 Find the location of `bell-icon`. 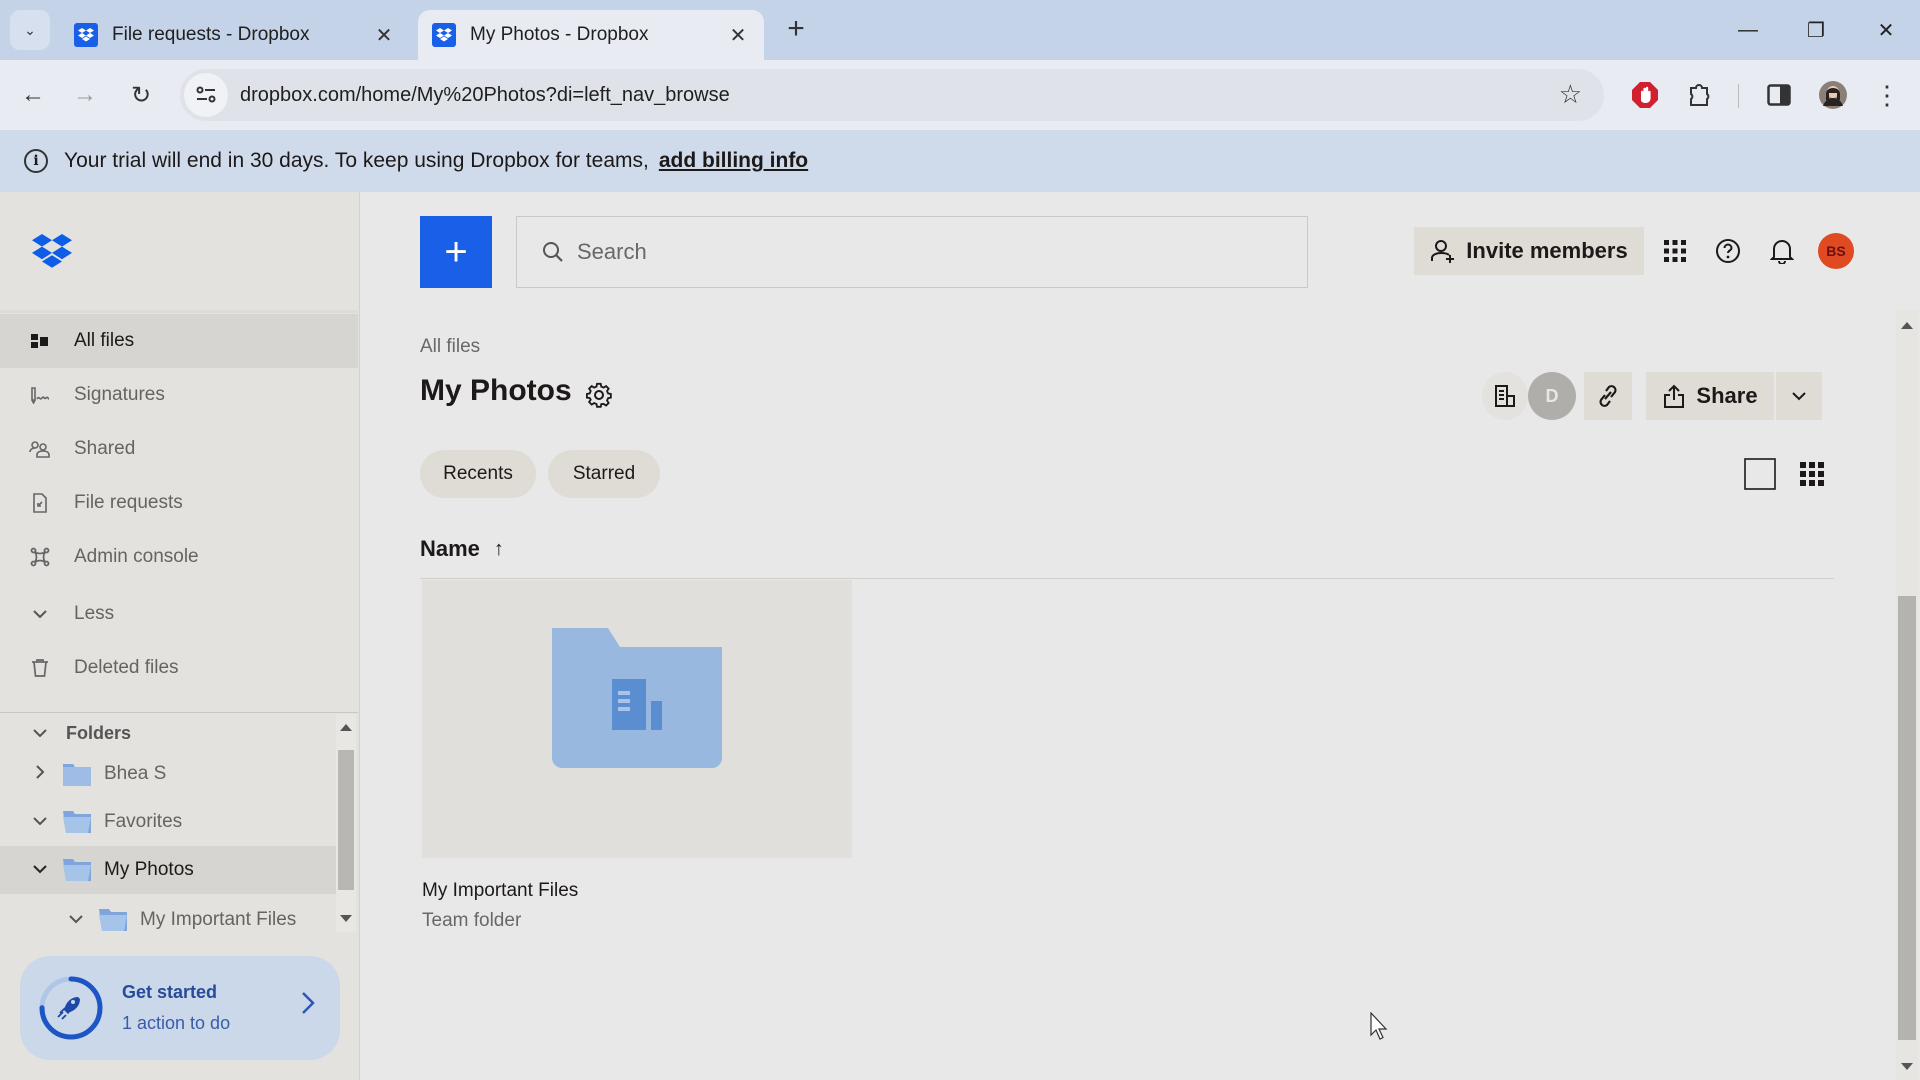

bell-icon is located at coordinates (1782, 252).